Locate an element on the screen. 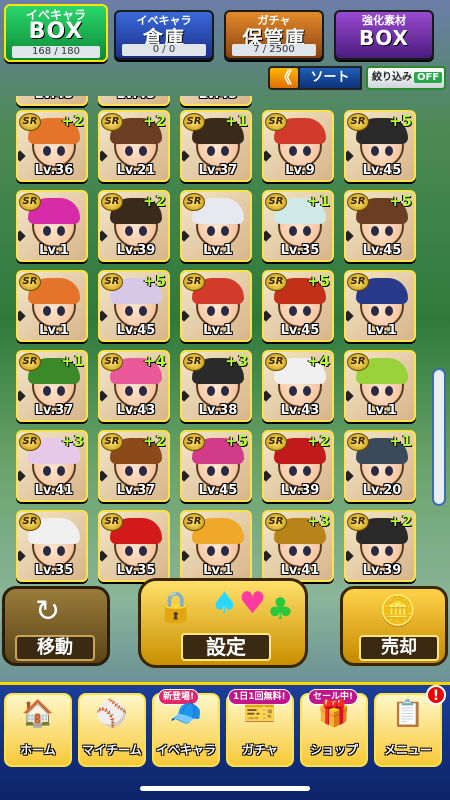 This screenshot has height=800, width=450. nav-my-team: ⚾ マイチーム is located at coordinates (112, 730).